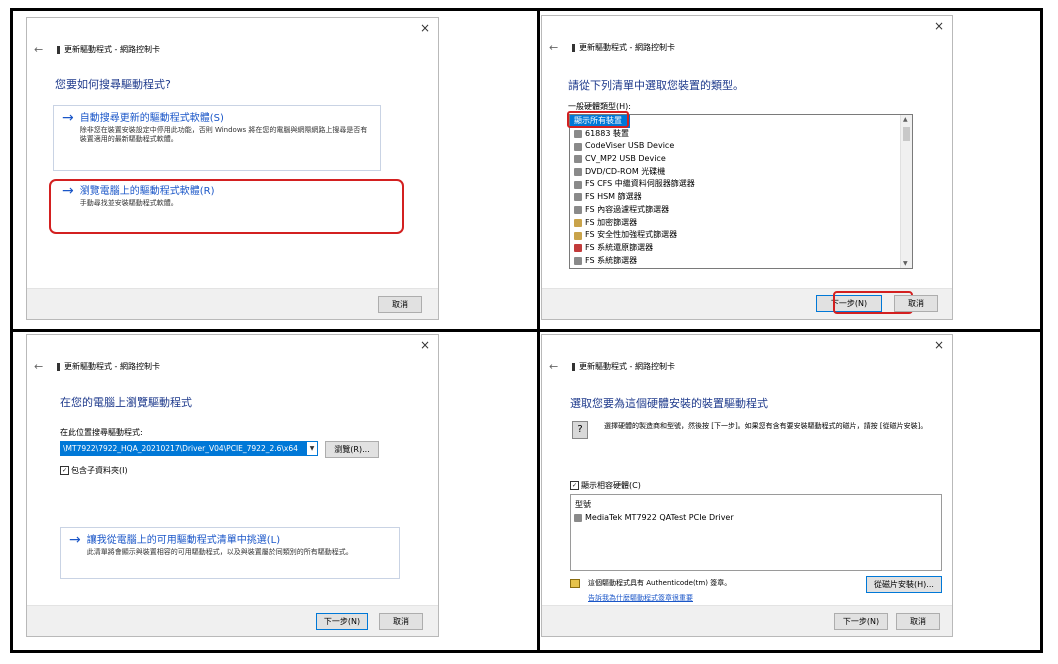 This screenshot has height=664, width=1058. What do you see at coordinates (669, 403) in the screenshot?
I see `page-title: 選取您要為這個硬體安裝的裝置驅動程式` at bounding box center [669, 403].